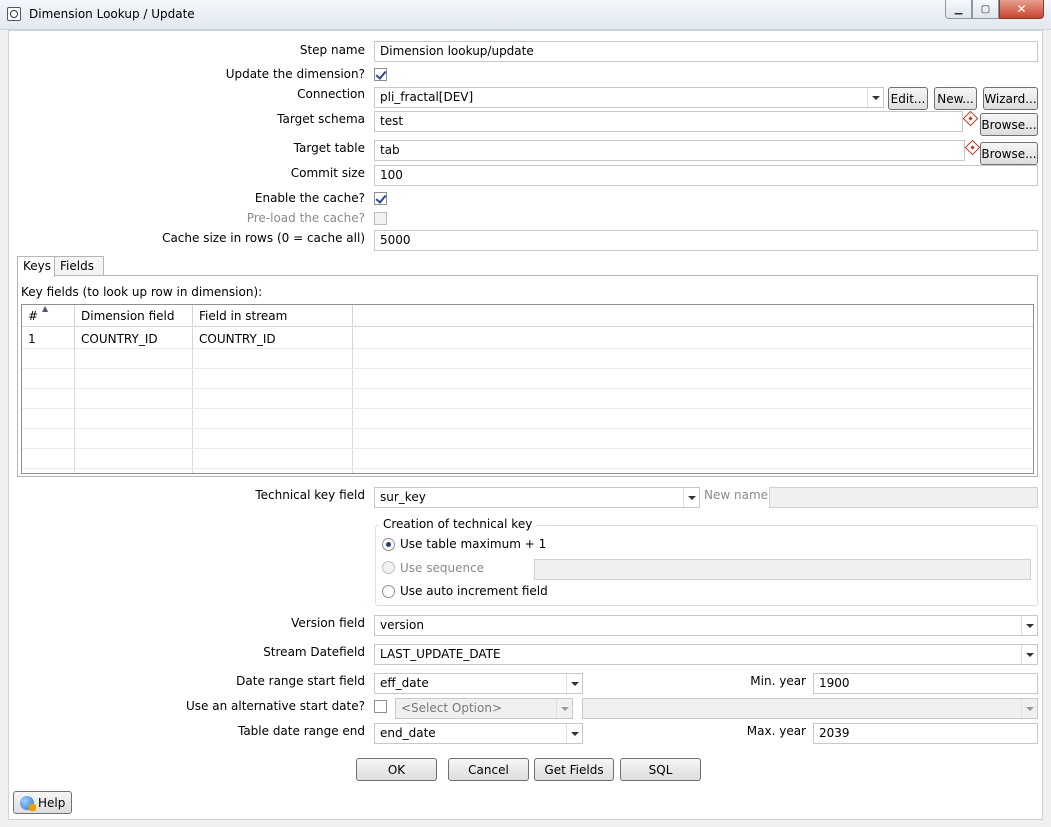 The width and height of the screenshot is (1051, 827). Describe the element at coordinates (458, 524) in the screenshot. I see `technical-key-group-title: Creation of technical key` at that location.